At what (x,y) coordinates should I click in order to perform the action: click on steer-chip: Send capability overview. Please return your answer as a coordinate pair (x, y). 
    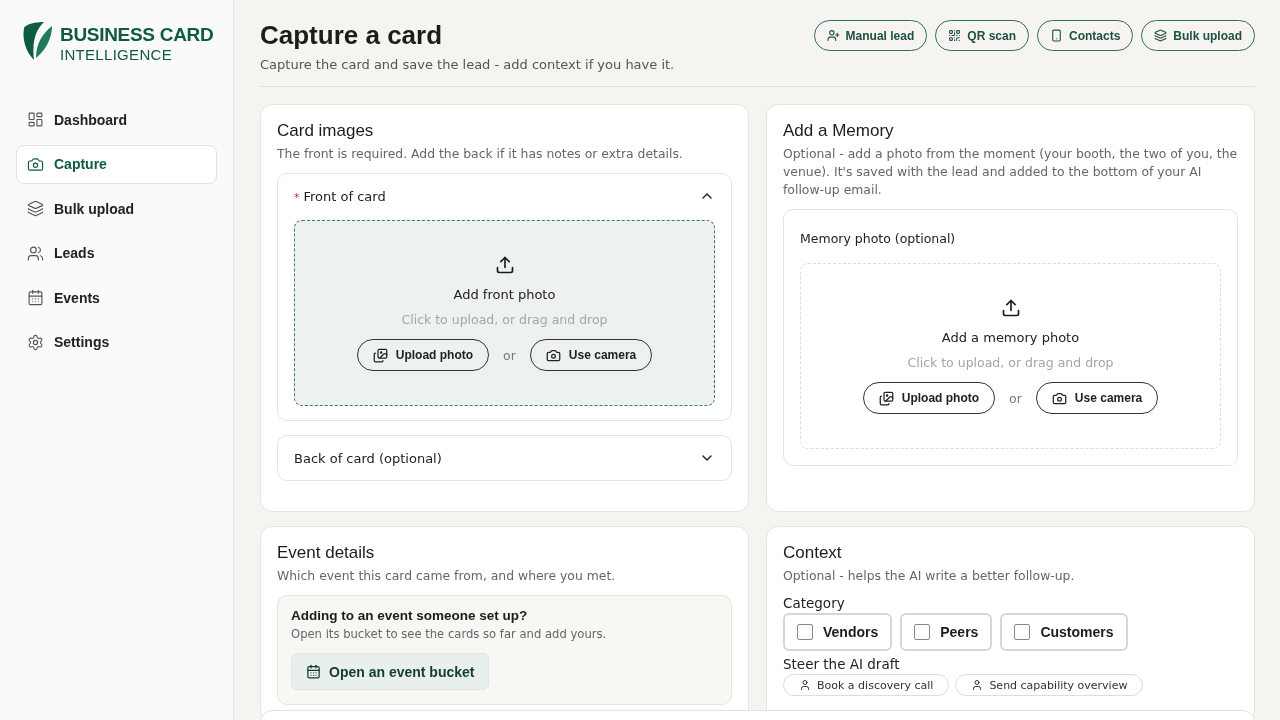
    Looking at the image, I should click on (1049, 685).